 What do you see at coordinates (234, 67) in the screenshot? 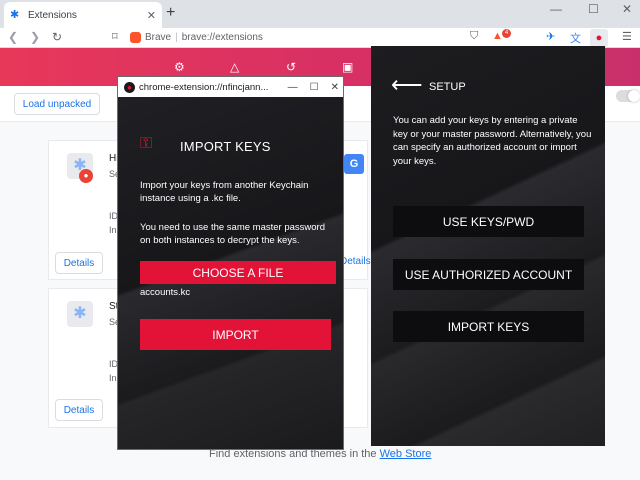
I see `rewards-nav-icon: △` at bounding box center [234, 67].